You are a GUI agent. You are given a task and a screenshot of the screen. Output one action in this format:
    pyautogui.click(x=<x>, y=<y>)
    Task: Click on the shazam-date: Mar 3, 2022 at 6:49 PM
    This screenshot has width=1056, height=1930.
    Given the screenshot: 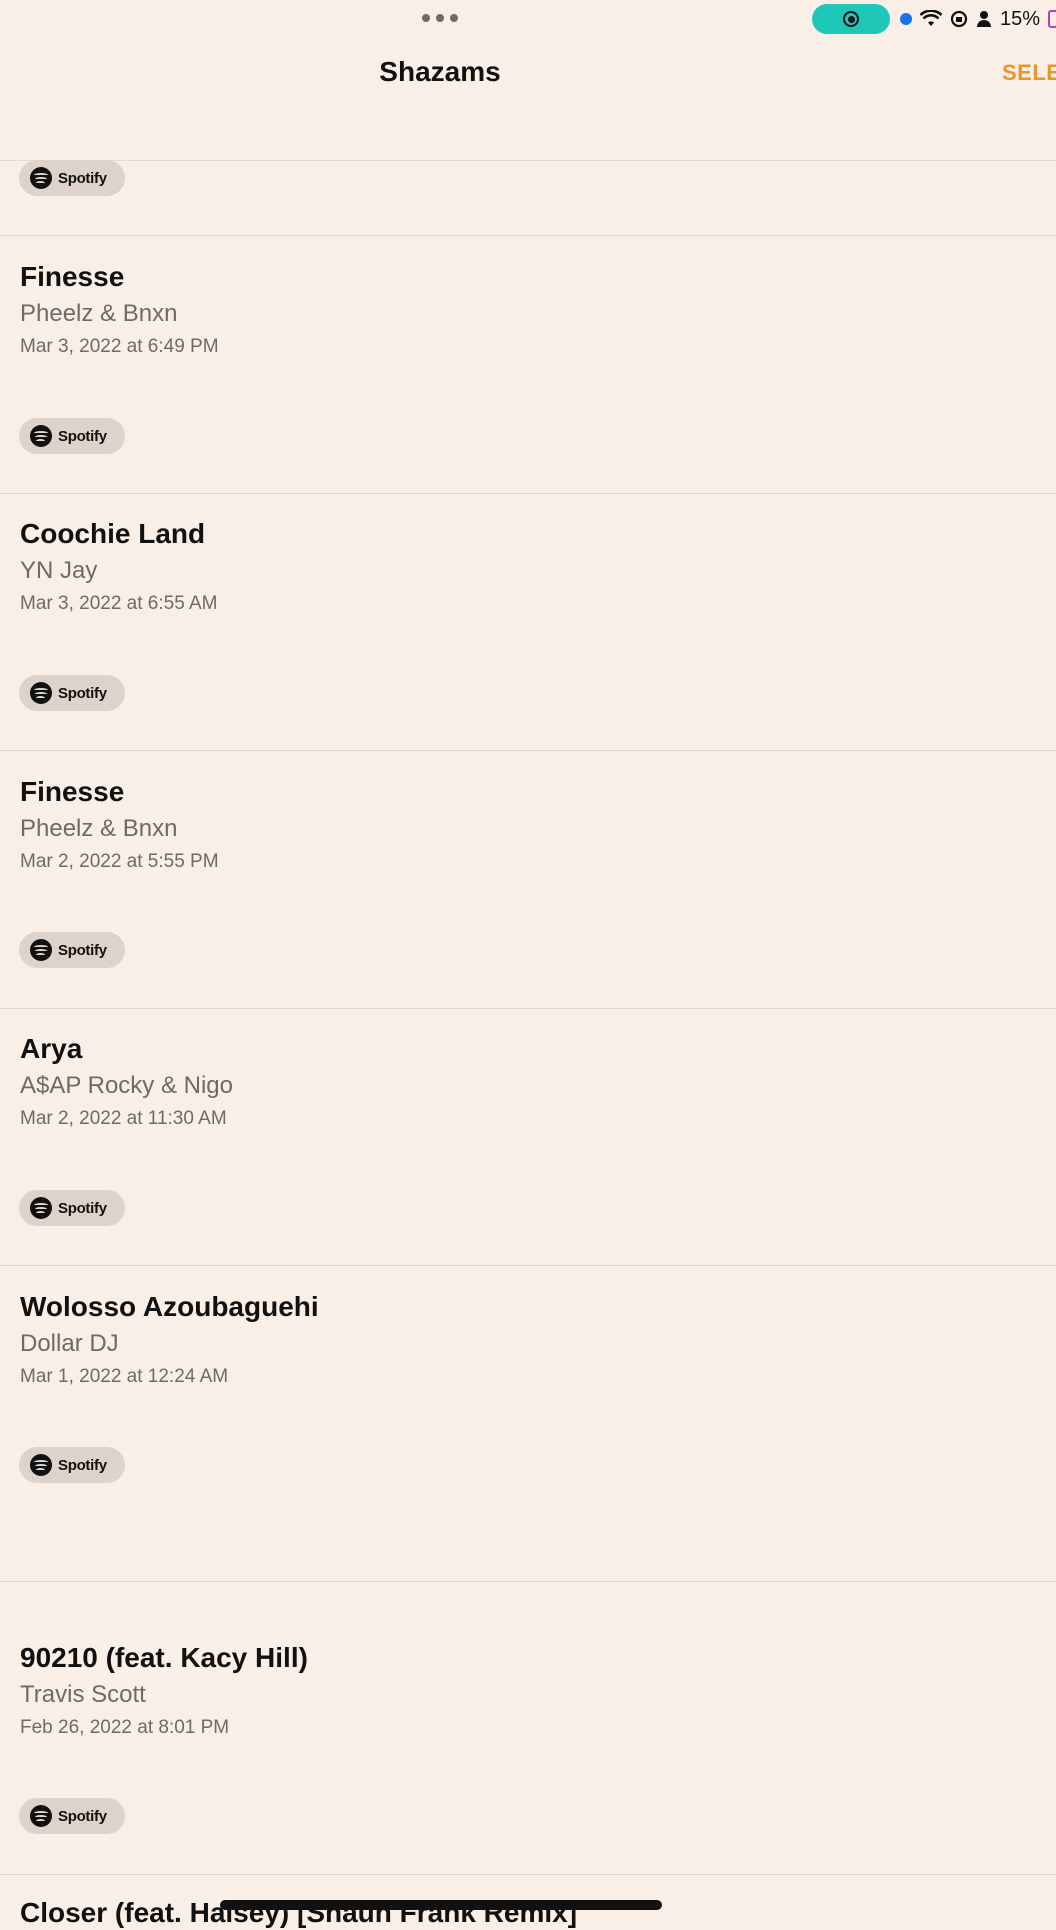 What is the action you would take?
    pyautogui.click(x=119, y=346)
    